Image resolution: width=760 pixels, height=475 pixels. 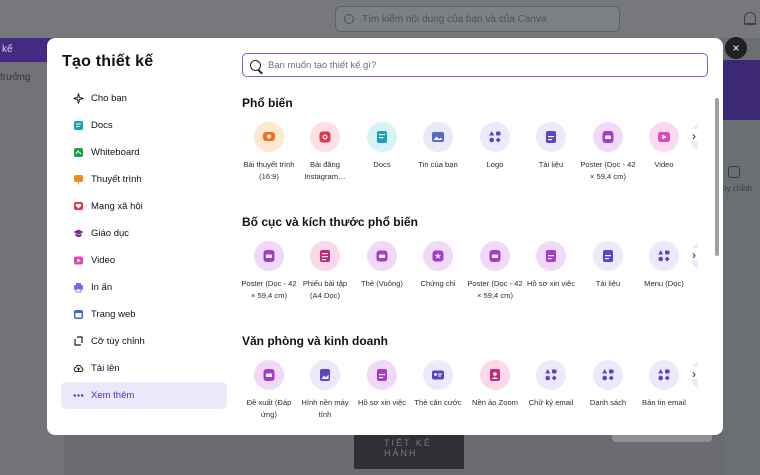 I want to click on design-tile: Thẻ căn cước, so click(x=438, y=384).